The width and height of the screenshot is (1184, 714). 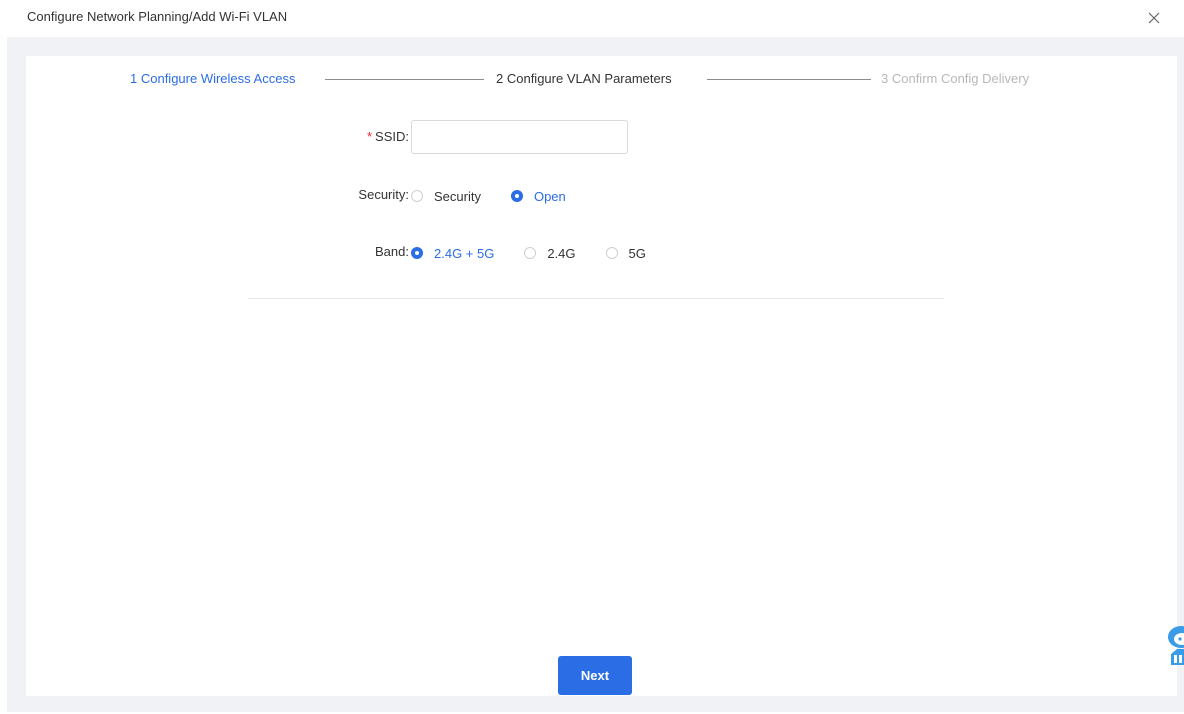 I want to click on ssid-input, so click(x=519, y=137).